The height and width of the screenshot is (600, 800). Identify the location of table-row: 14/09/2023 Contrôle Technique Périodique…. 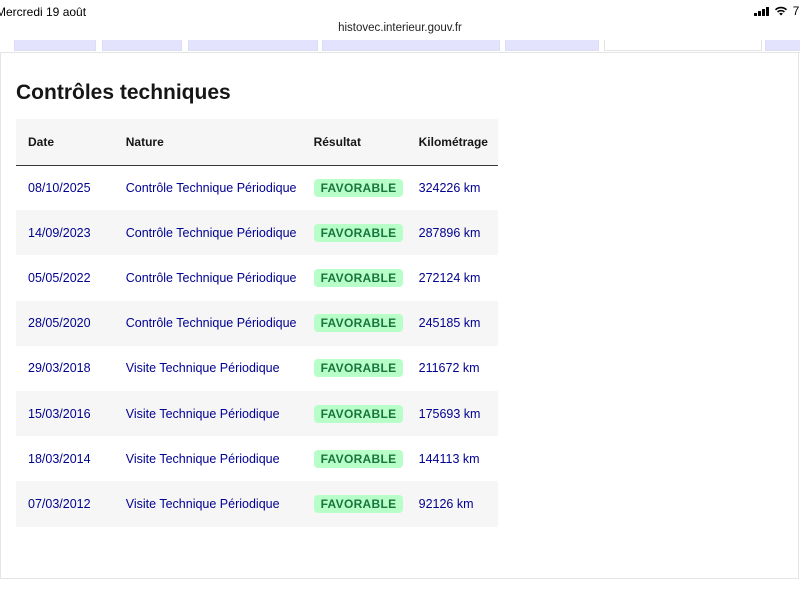
(257, 233).